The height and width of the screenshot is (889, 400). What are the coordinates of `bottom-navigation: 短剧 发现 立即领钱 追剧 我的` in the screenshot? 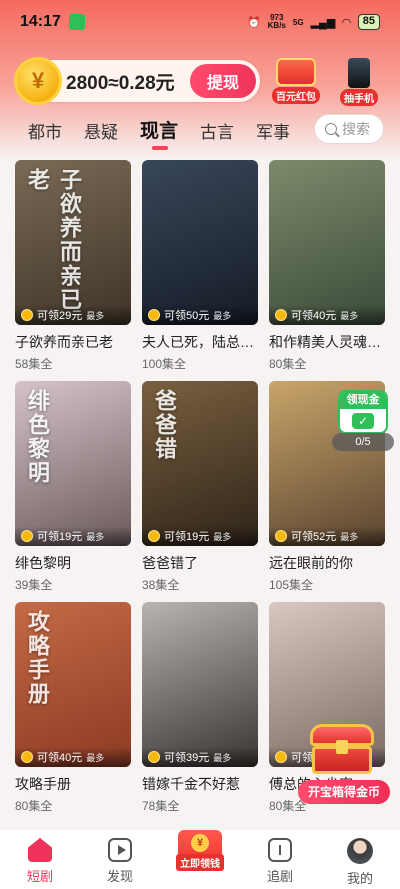 It's located at (200, 859).